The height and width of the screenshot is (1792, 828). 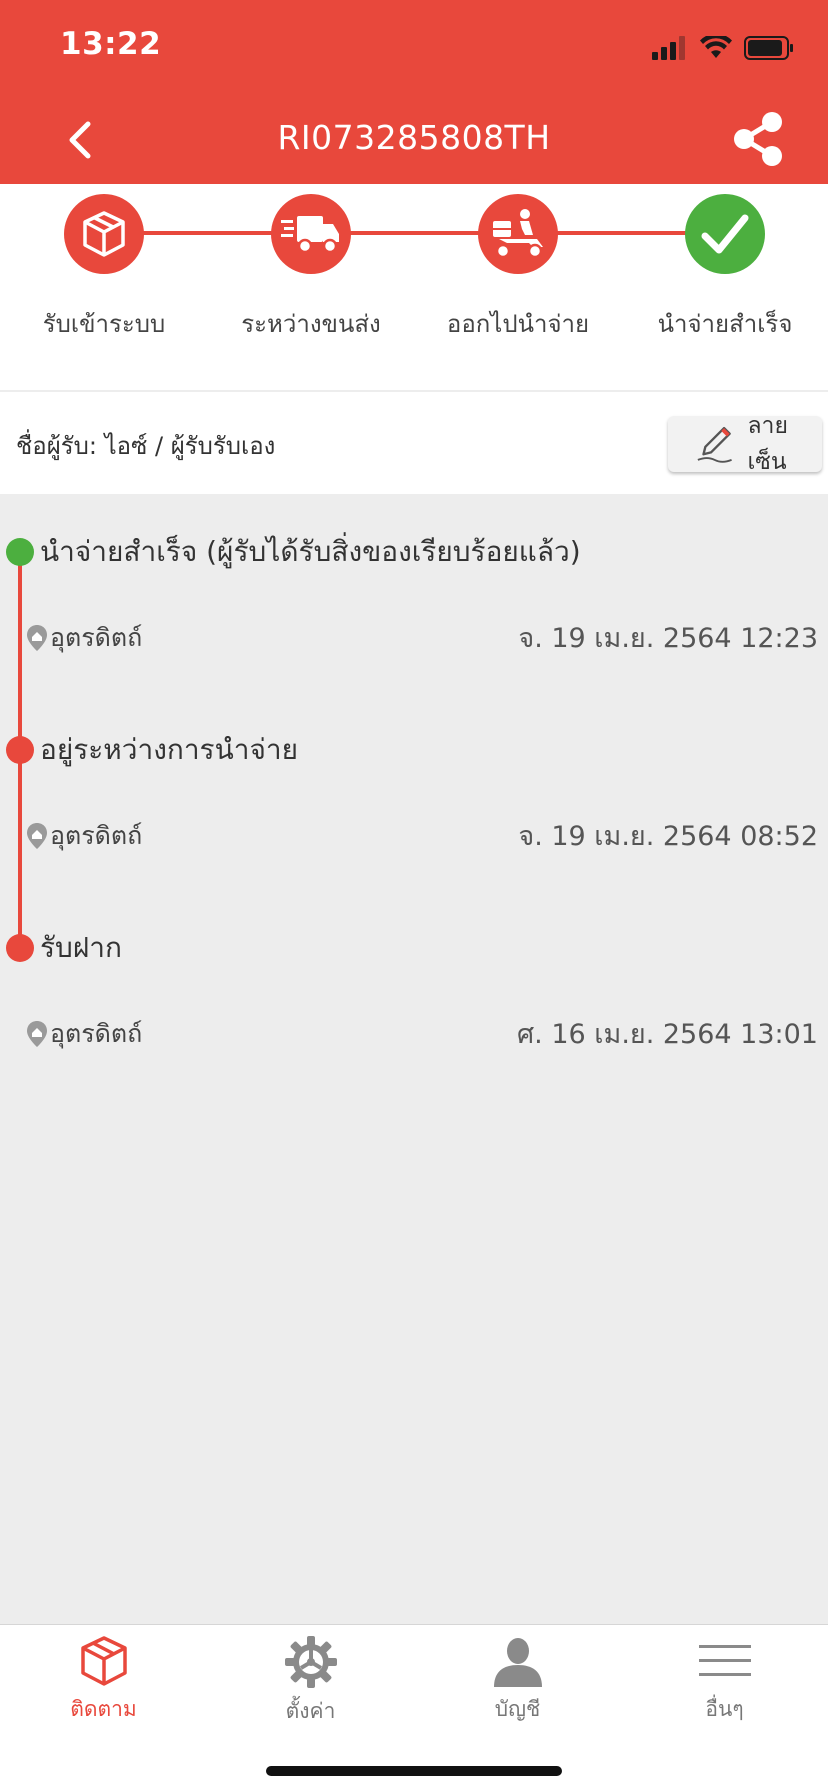 I want to click on step-label: ออกไปนำจ่าย, so click(x=518, y=324).